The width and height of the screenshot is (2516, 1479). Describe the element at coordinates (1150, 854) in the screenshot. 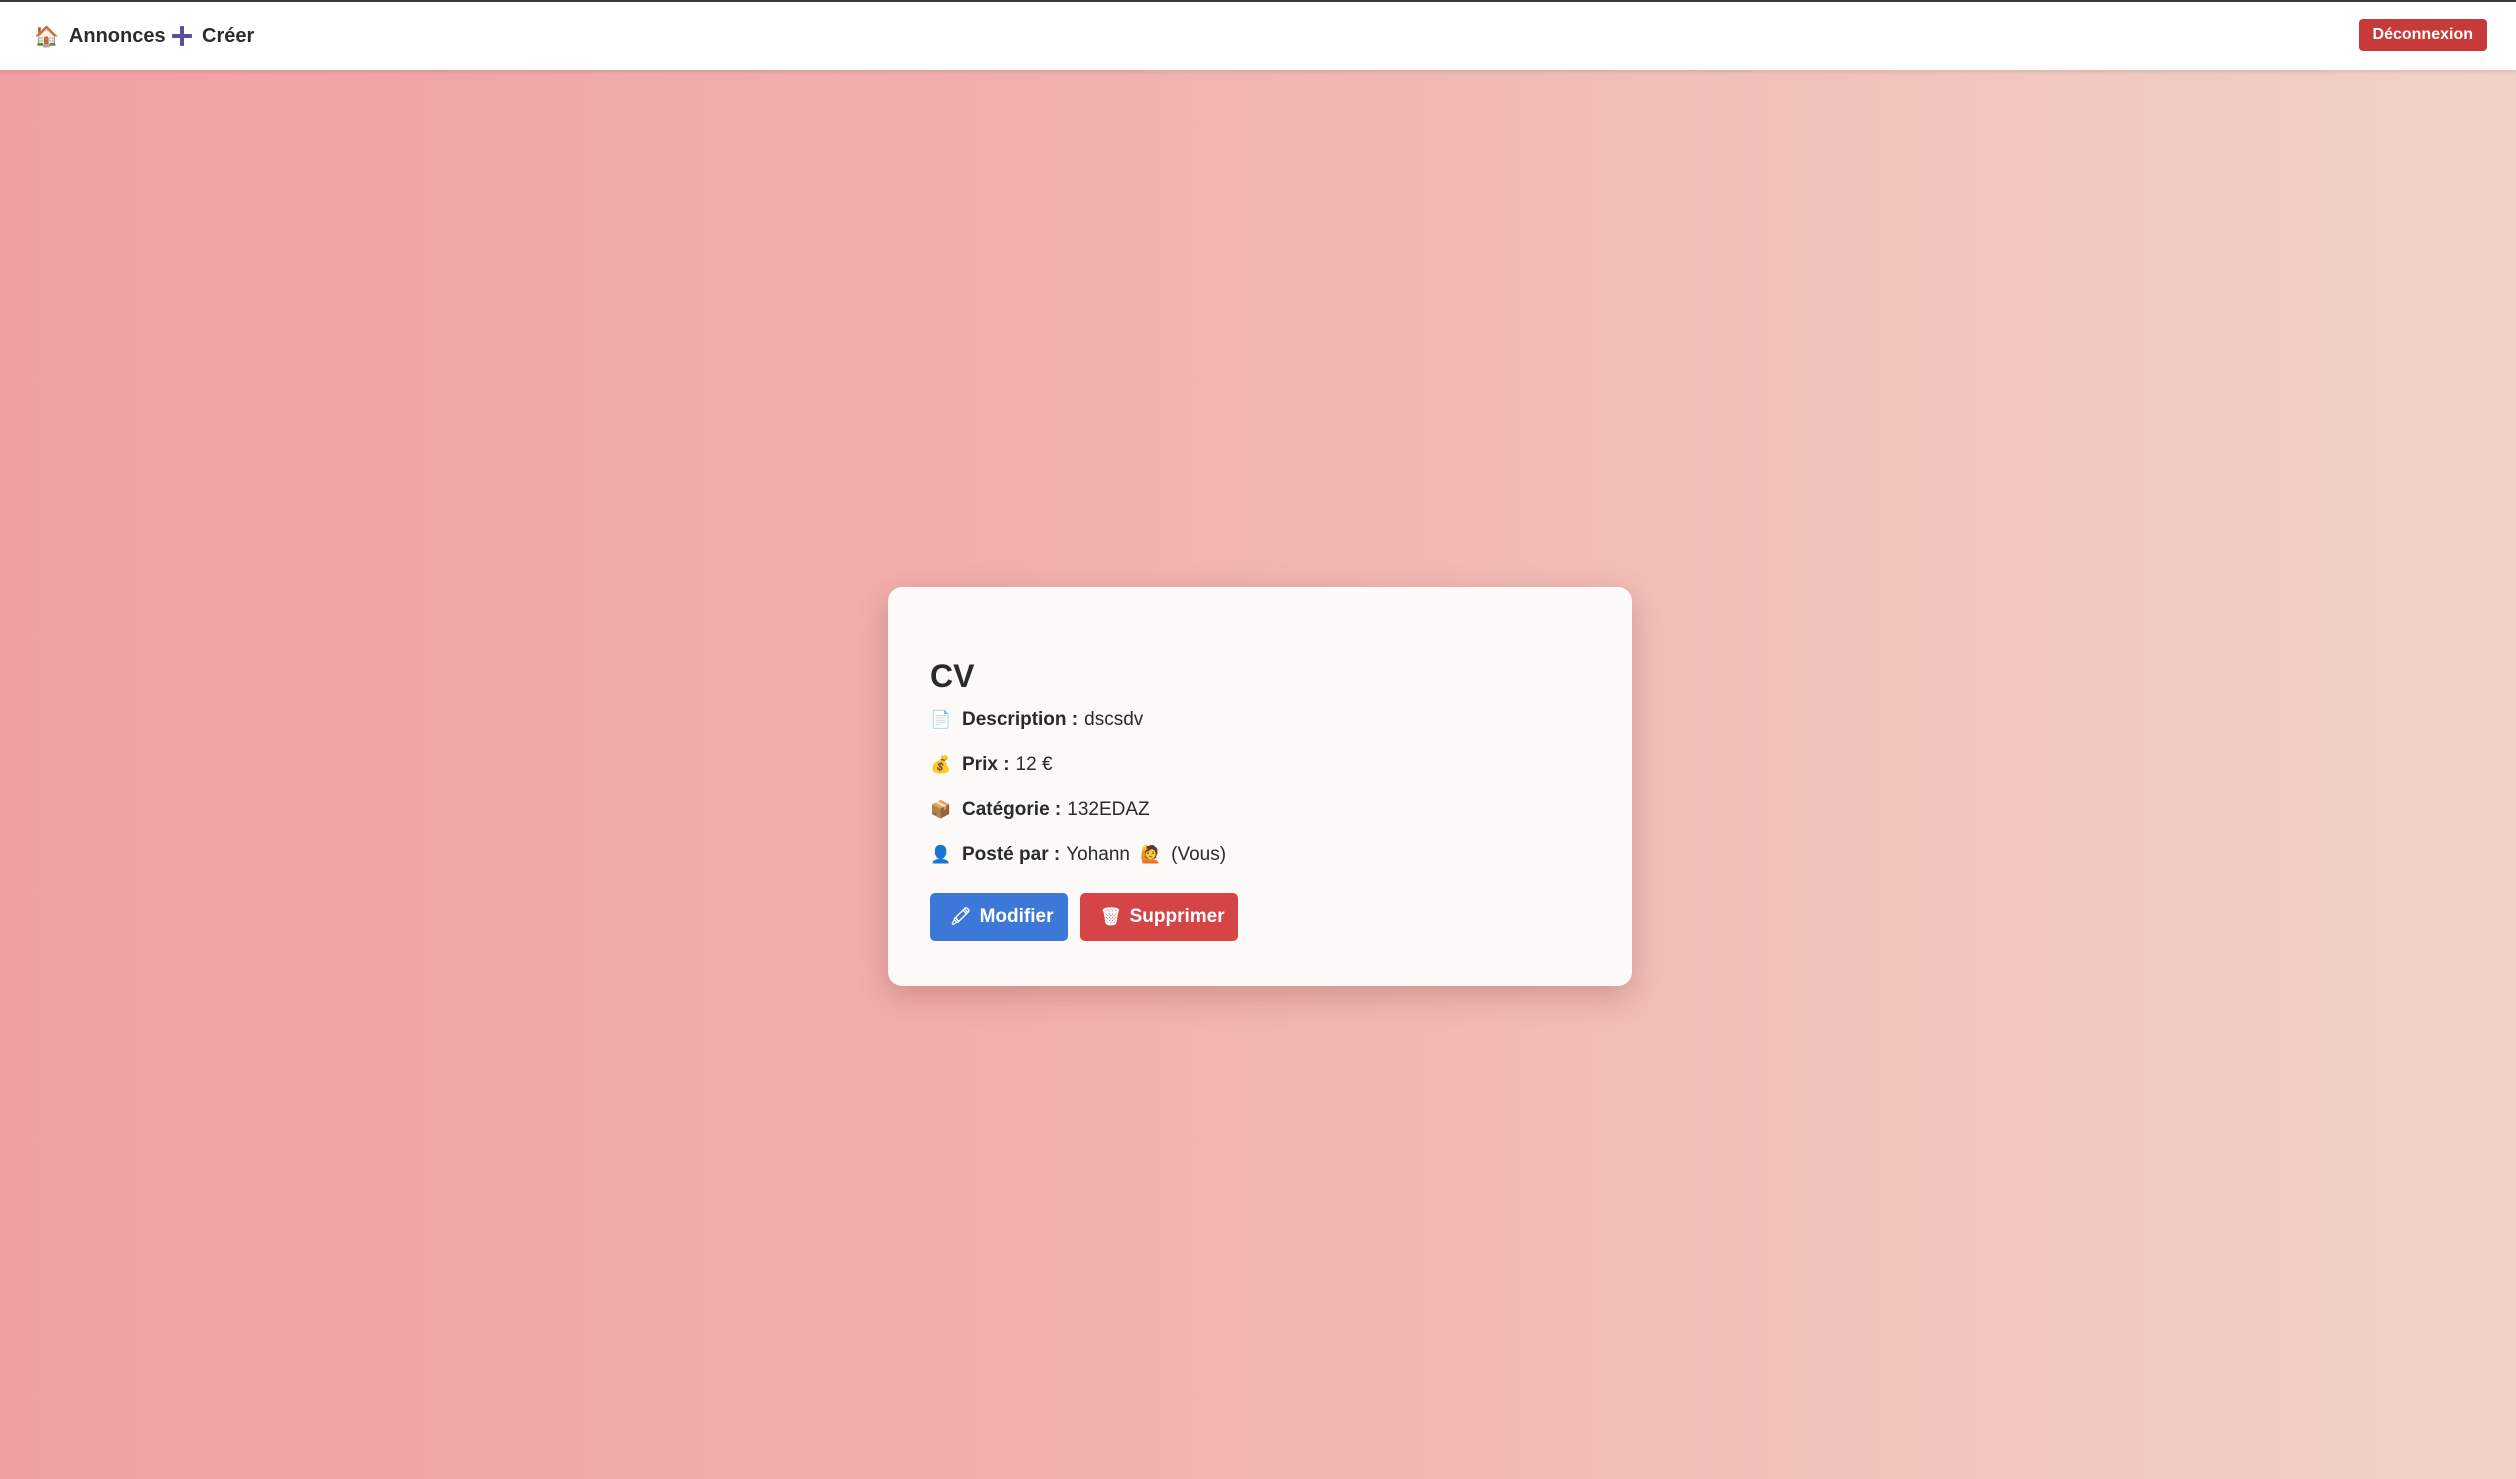

I see `person-raising-hand-icon: 🙋` at that location.